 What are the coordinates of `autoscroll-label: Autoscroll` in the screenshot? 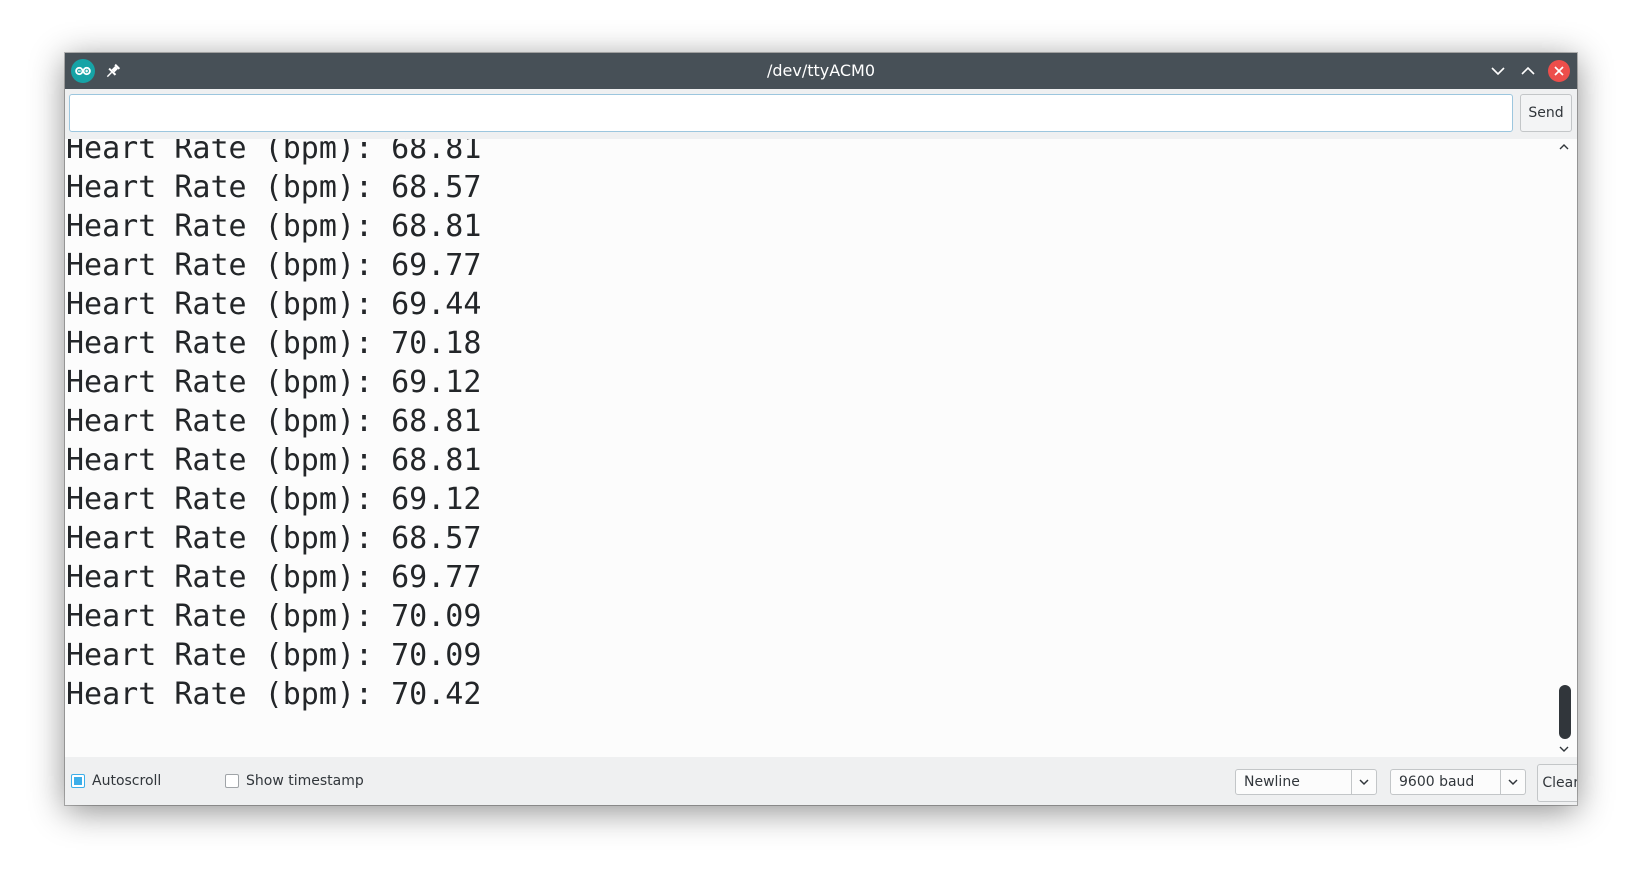 It's located at (126, 781).